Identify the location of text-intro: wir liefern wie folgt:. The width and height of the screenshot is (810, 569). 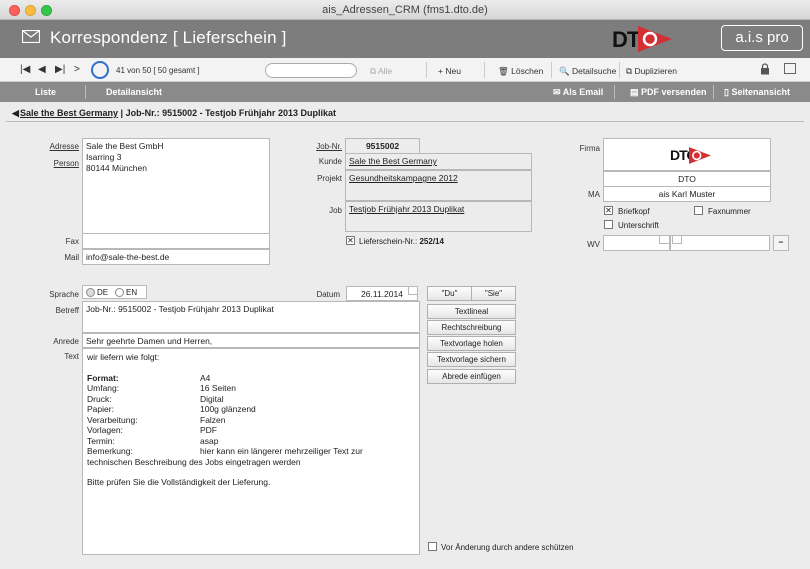
(123, 357).